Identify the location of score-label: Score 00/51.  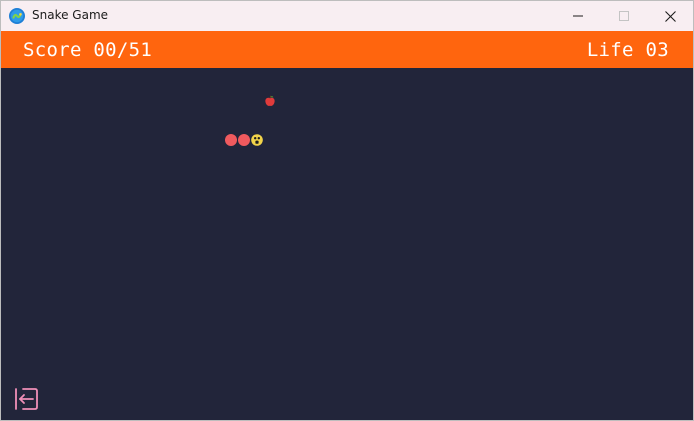
(88, 50).